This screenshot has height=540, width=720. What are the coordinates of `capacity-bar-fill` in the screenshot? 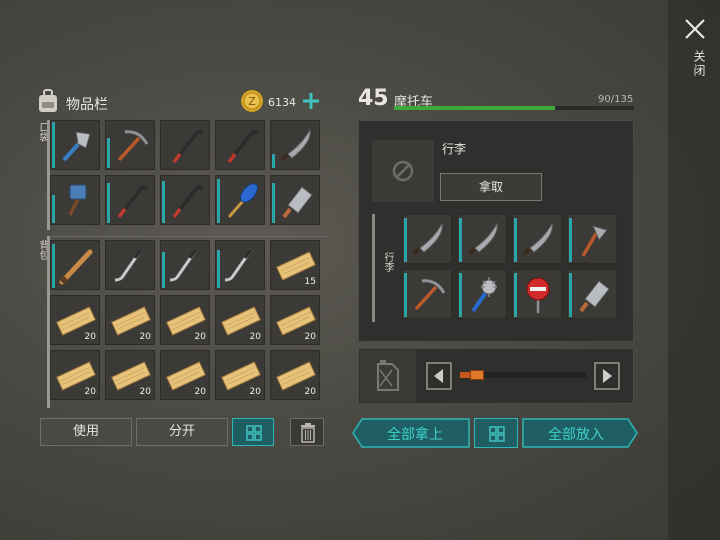 It's located at (474, 108).